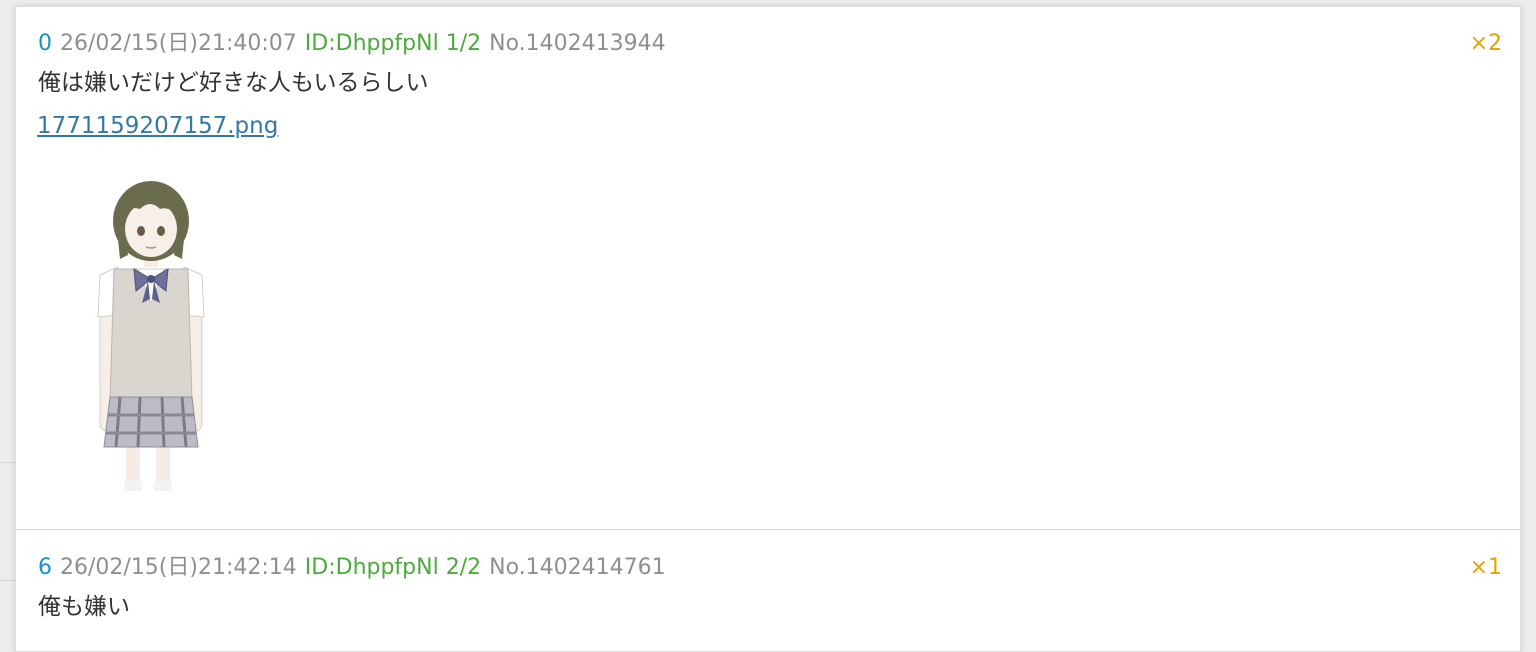 This screenshot has width=1536, height=652. Describe the element at coordinates (84, 607) in the screenshot. I see `post-body: 俺も嫌い` at that location.